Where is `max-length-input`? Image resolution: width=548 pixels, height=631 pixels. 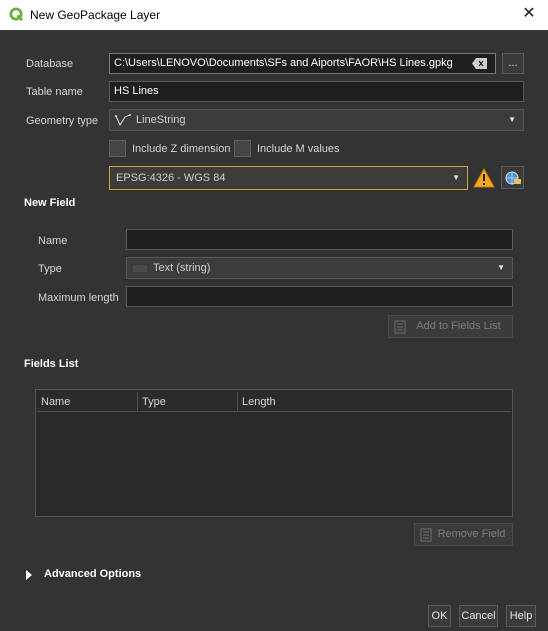
max-length-input is located at coordinates (319, 296).